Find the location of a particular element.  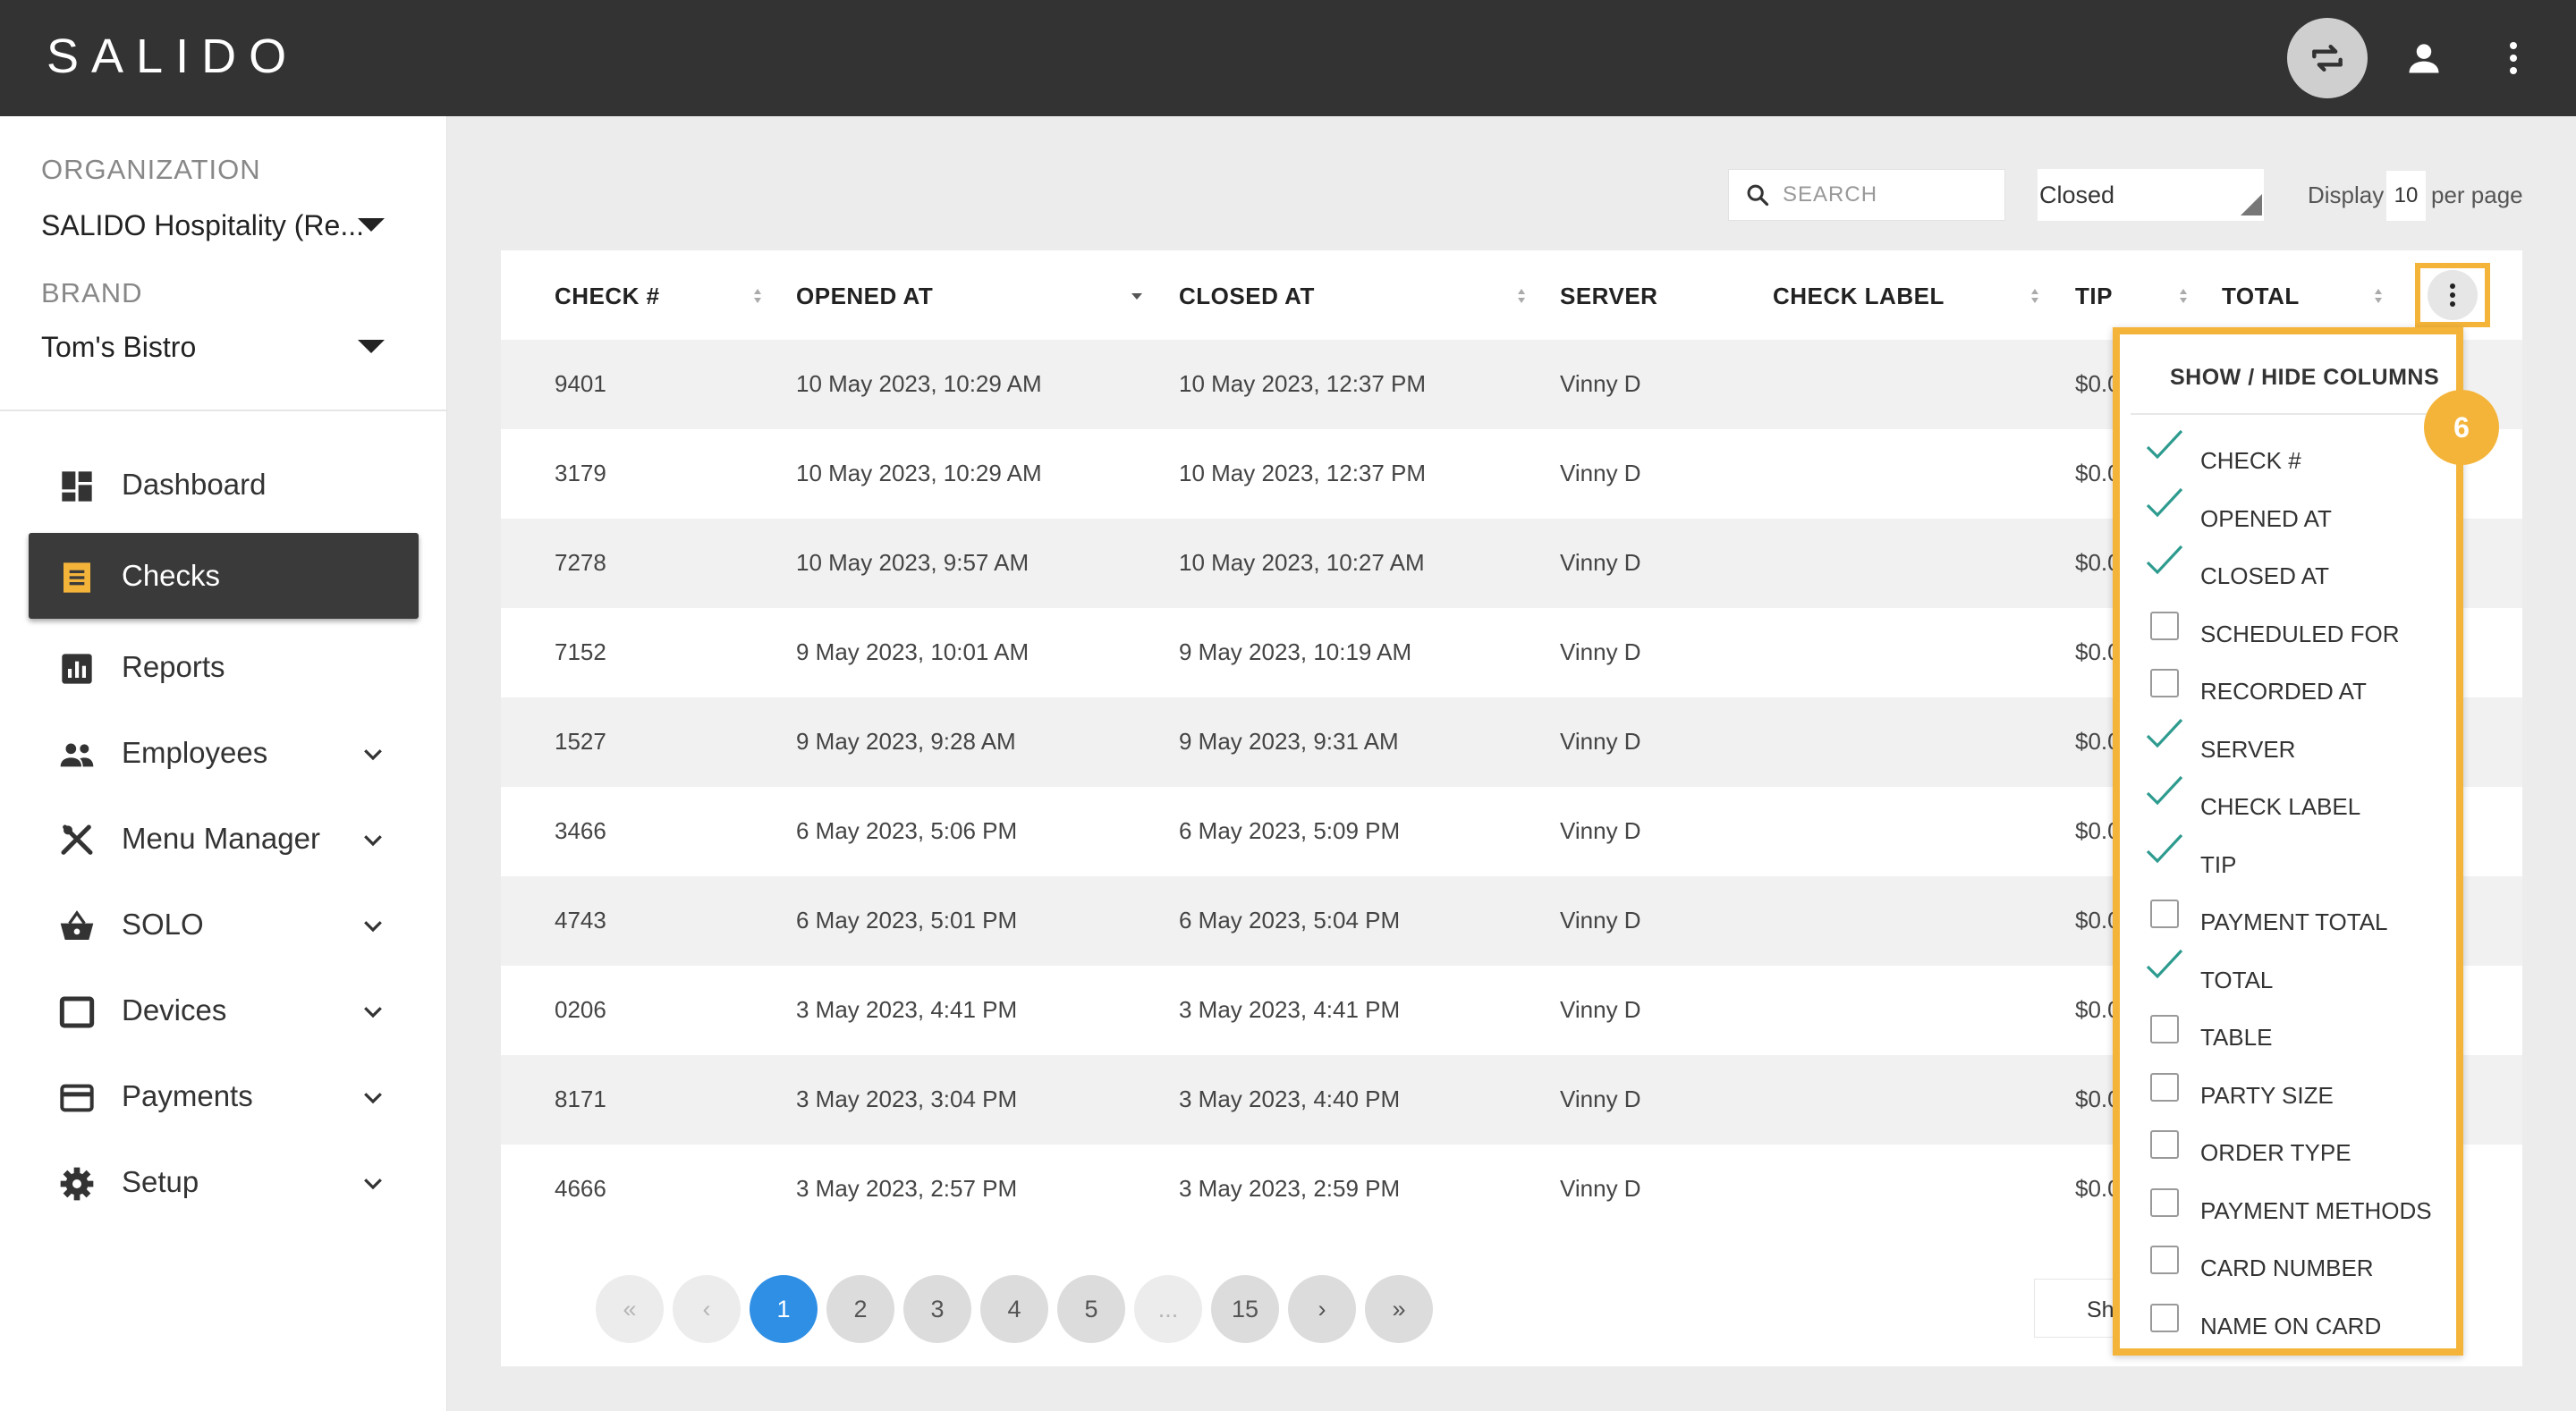

column-option-label: OPENED AT is located at coordinates (2266, 518).